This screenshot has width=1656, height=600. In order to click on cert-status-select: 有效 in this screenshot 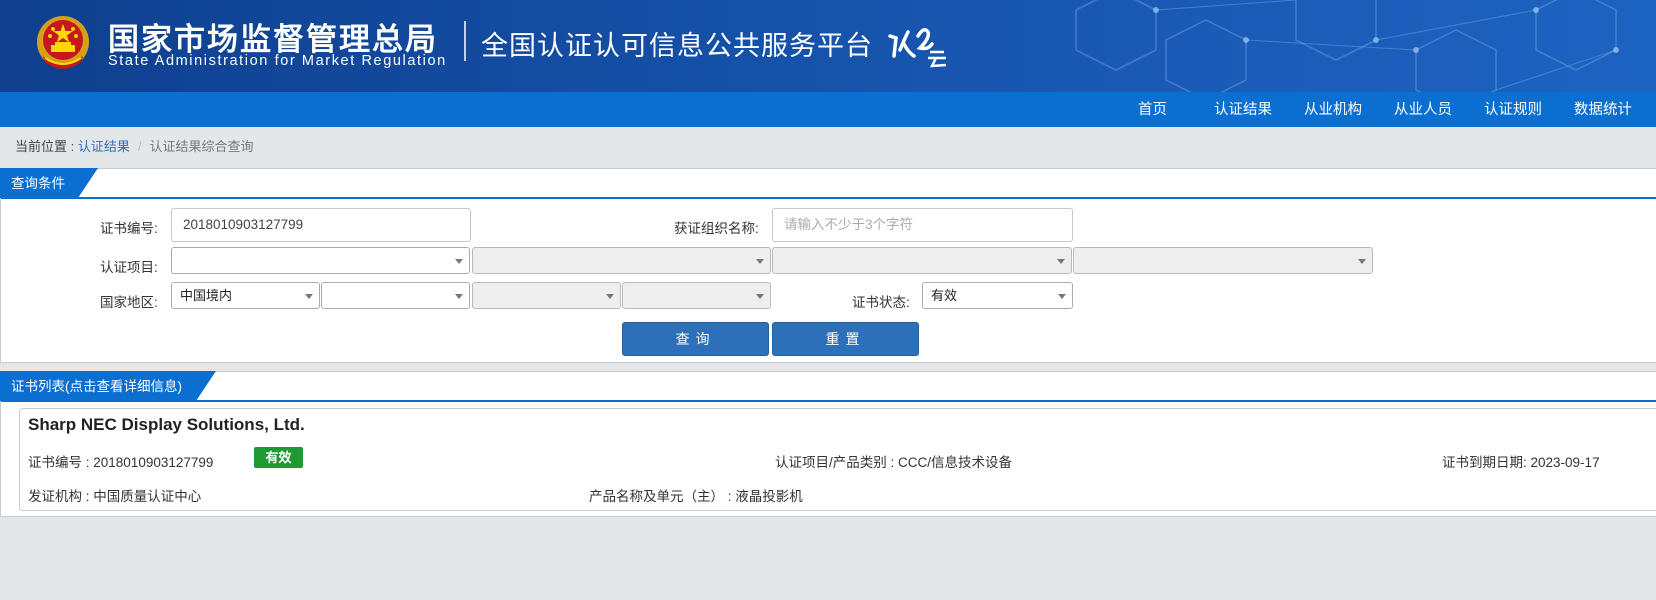, I will do `click(997, 295)`.